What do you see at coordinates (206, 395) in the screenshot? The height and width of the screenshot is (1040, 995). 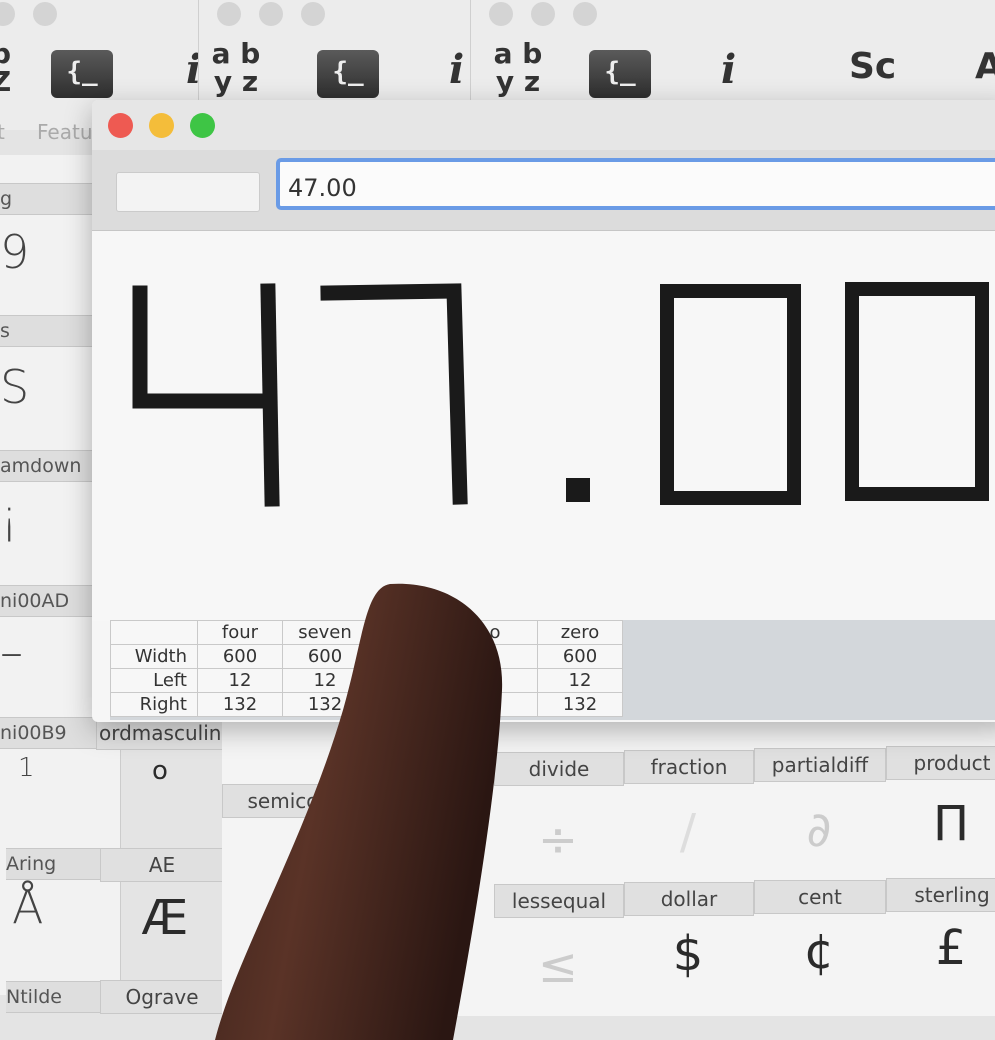 I see `glyph-four` at bounding box center [206, 395].